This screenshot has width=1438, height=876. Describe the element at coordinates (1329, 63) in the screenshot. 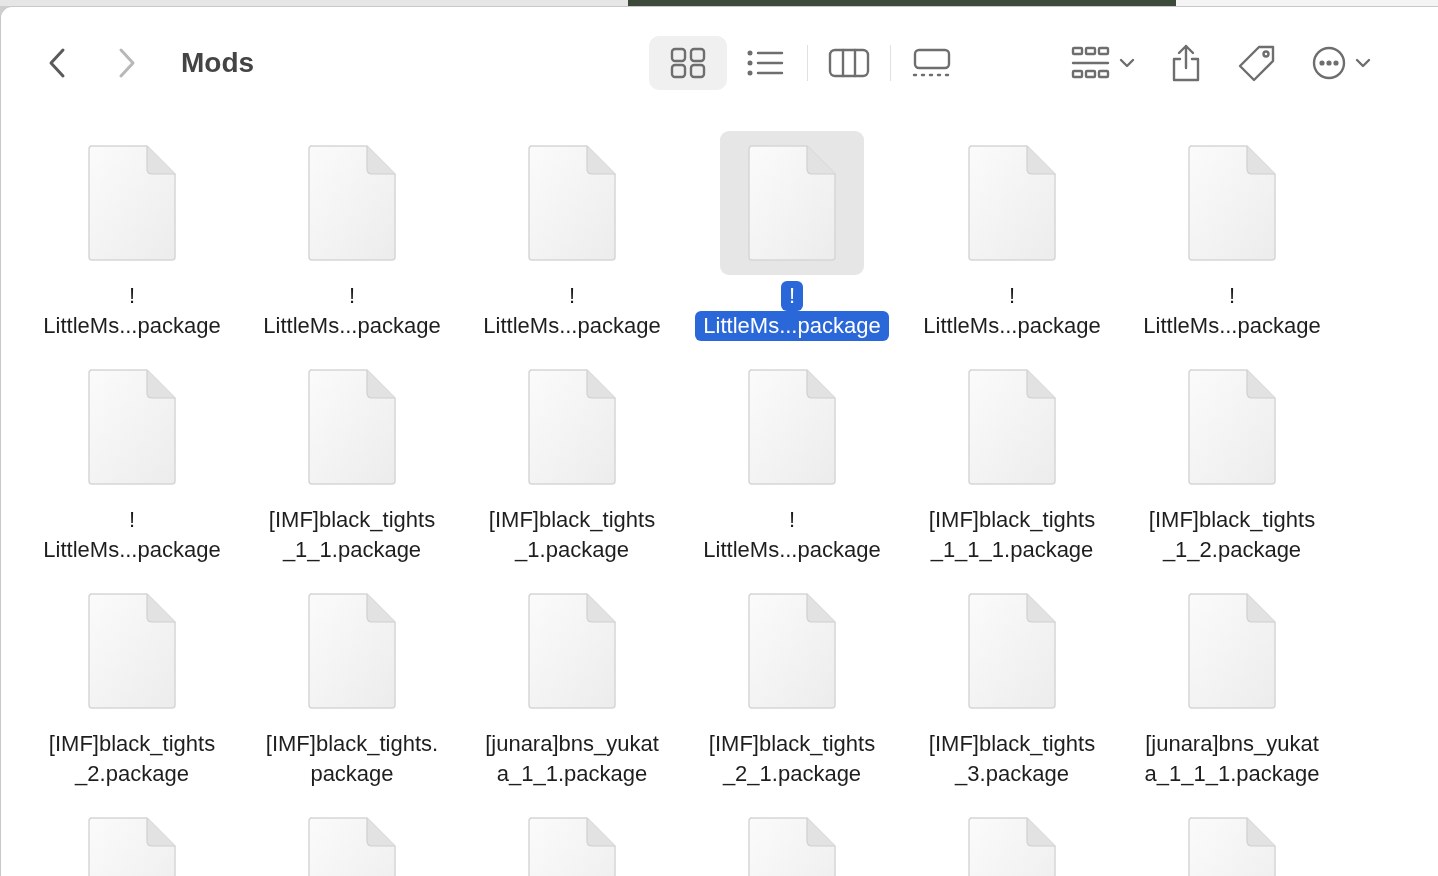

I see `more-icon` at that location.